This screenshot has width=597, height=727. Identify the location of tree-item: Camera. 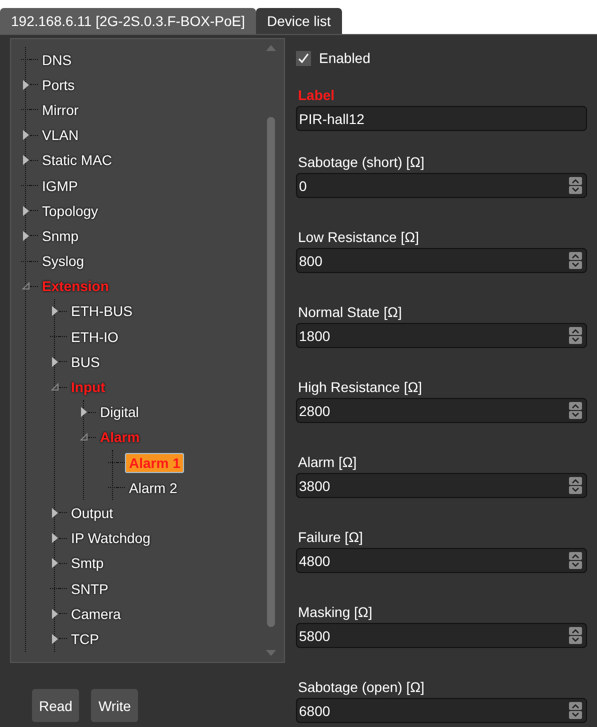
(96, 614).